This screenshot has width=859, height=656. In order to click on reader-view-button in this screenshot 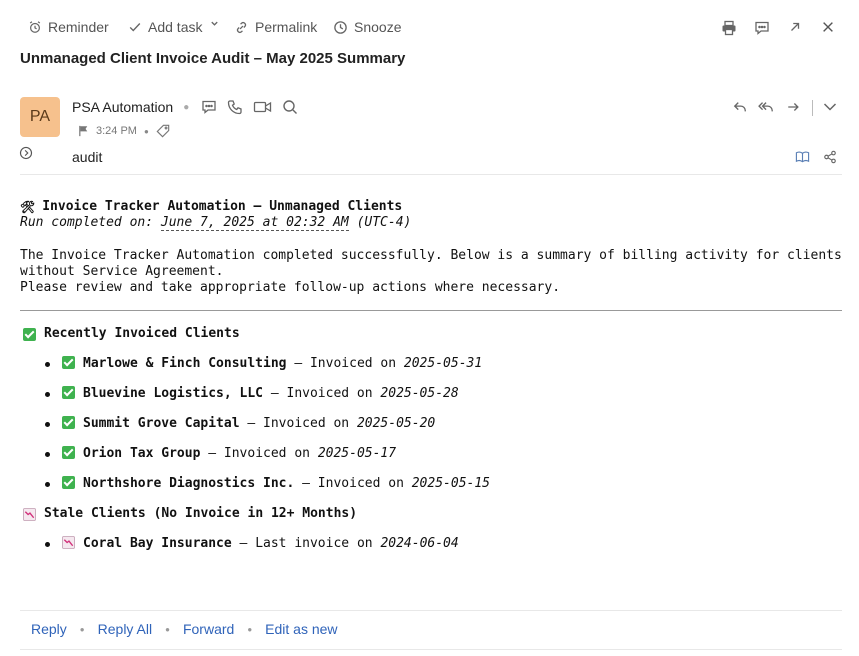, I will do `click(802, 157)`.